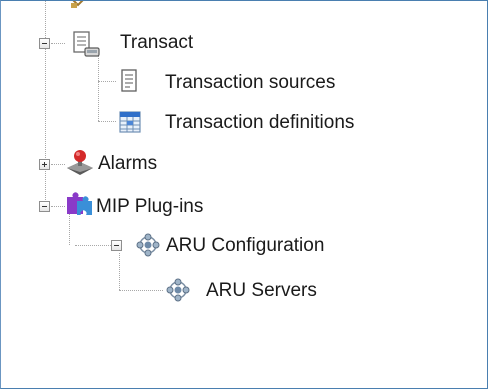 The image size is (488, 389). I want to click on alarm-icon, so click(80, 162).